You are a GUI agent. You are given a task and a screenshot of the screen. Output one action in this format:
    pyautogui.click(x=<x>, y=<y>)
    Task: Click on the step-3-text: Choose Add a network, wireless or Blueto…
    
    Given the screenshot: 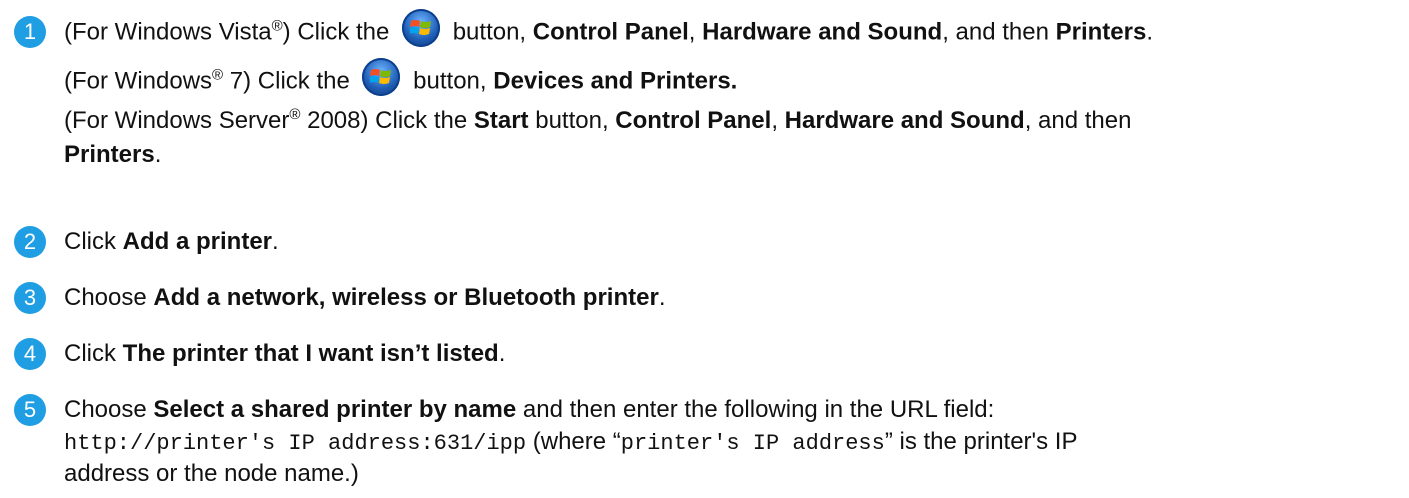 What is the action you would take?
    pyautogui.click(x=365, y=297)
    